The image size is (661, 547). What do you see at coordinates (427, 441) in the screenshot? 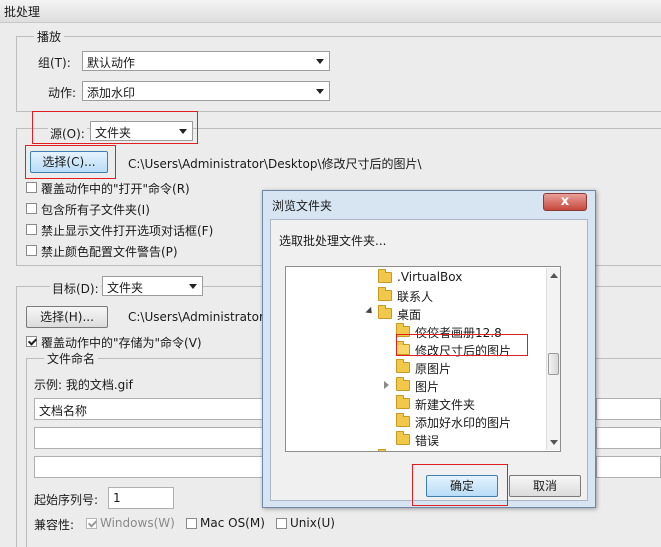
I see `tree-item-label: 错误` at bounding box center [427, 441].